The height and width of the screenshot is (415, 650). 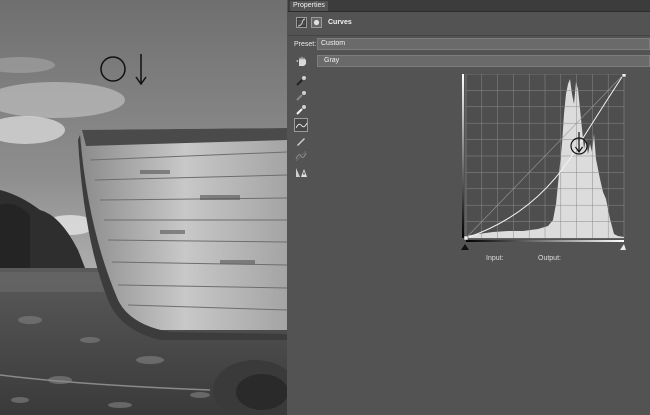 What do you see at coordinates (301, 172) in the screenshot?
I see `clipping-warning-icon` at bounding box center [301, 172].